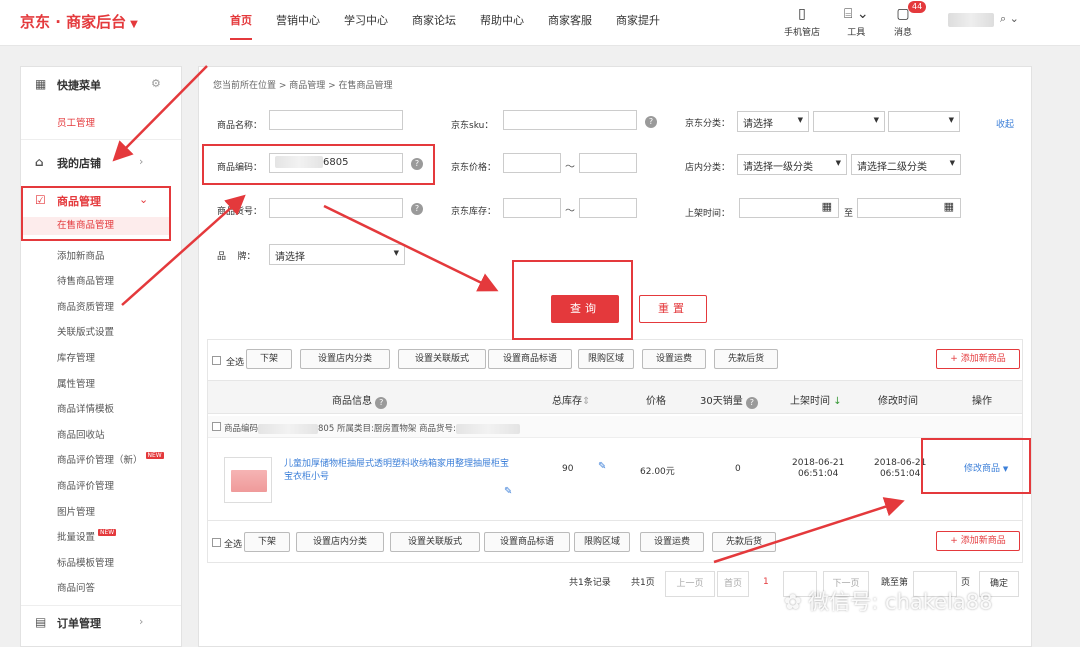 The height and width of the screenshot is (647, 1080). Describe the element at coordinates (183, 250) in the screenshot. I see `arrow-to-product-code` at that location.